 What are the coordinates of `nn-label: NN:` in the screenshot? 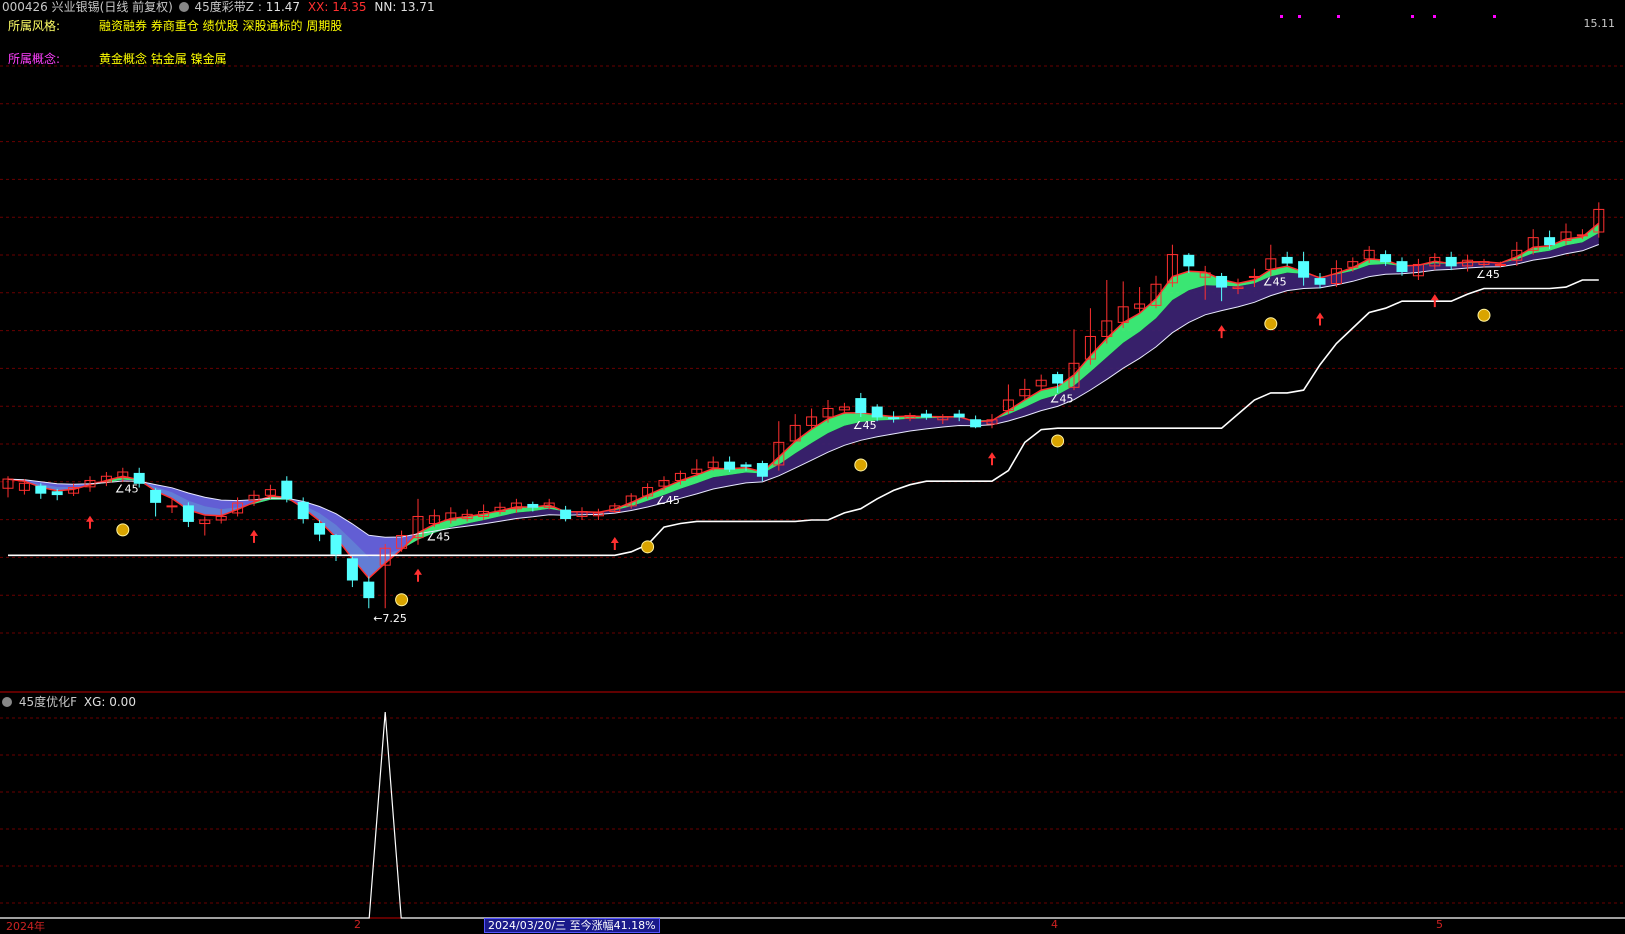 It's located at (385, 7).